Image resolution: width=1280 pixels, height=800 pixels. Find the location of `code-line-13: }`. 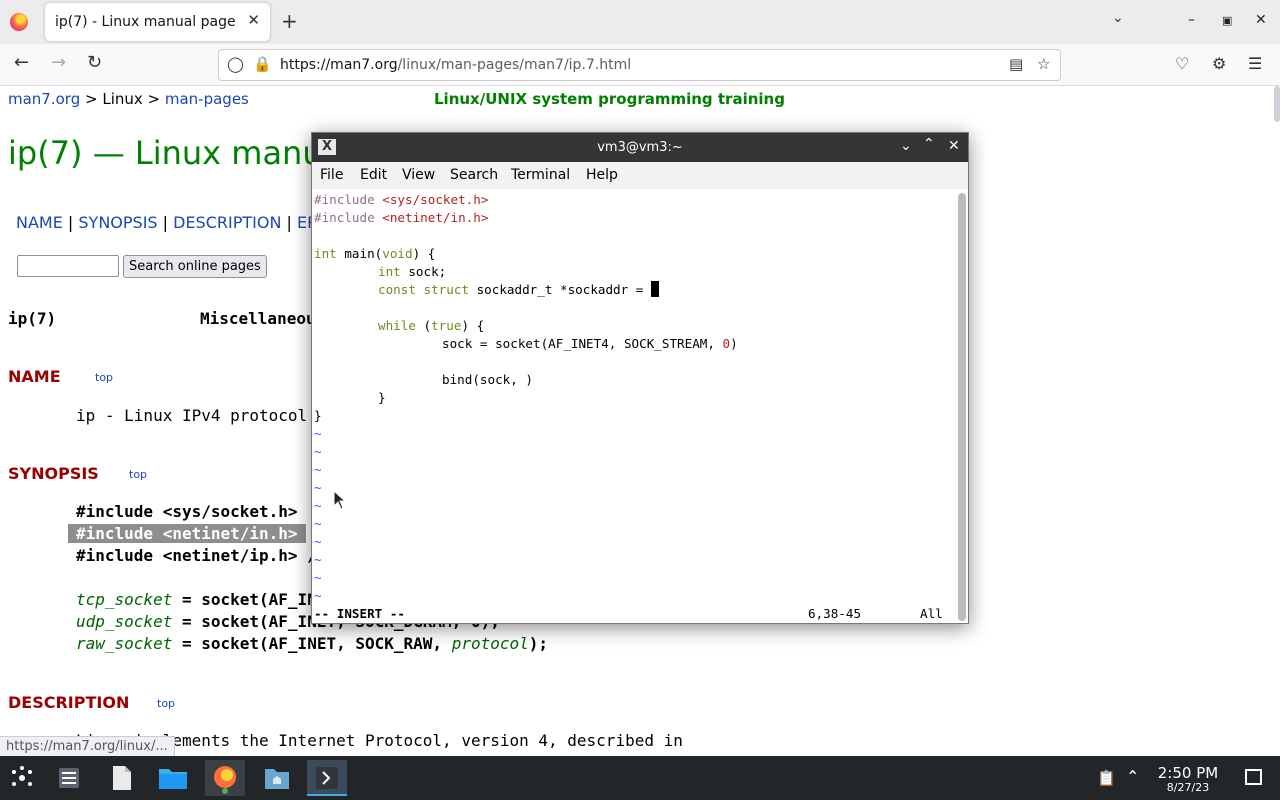

code-line-13: } is located at coordinates (318, 415).